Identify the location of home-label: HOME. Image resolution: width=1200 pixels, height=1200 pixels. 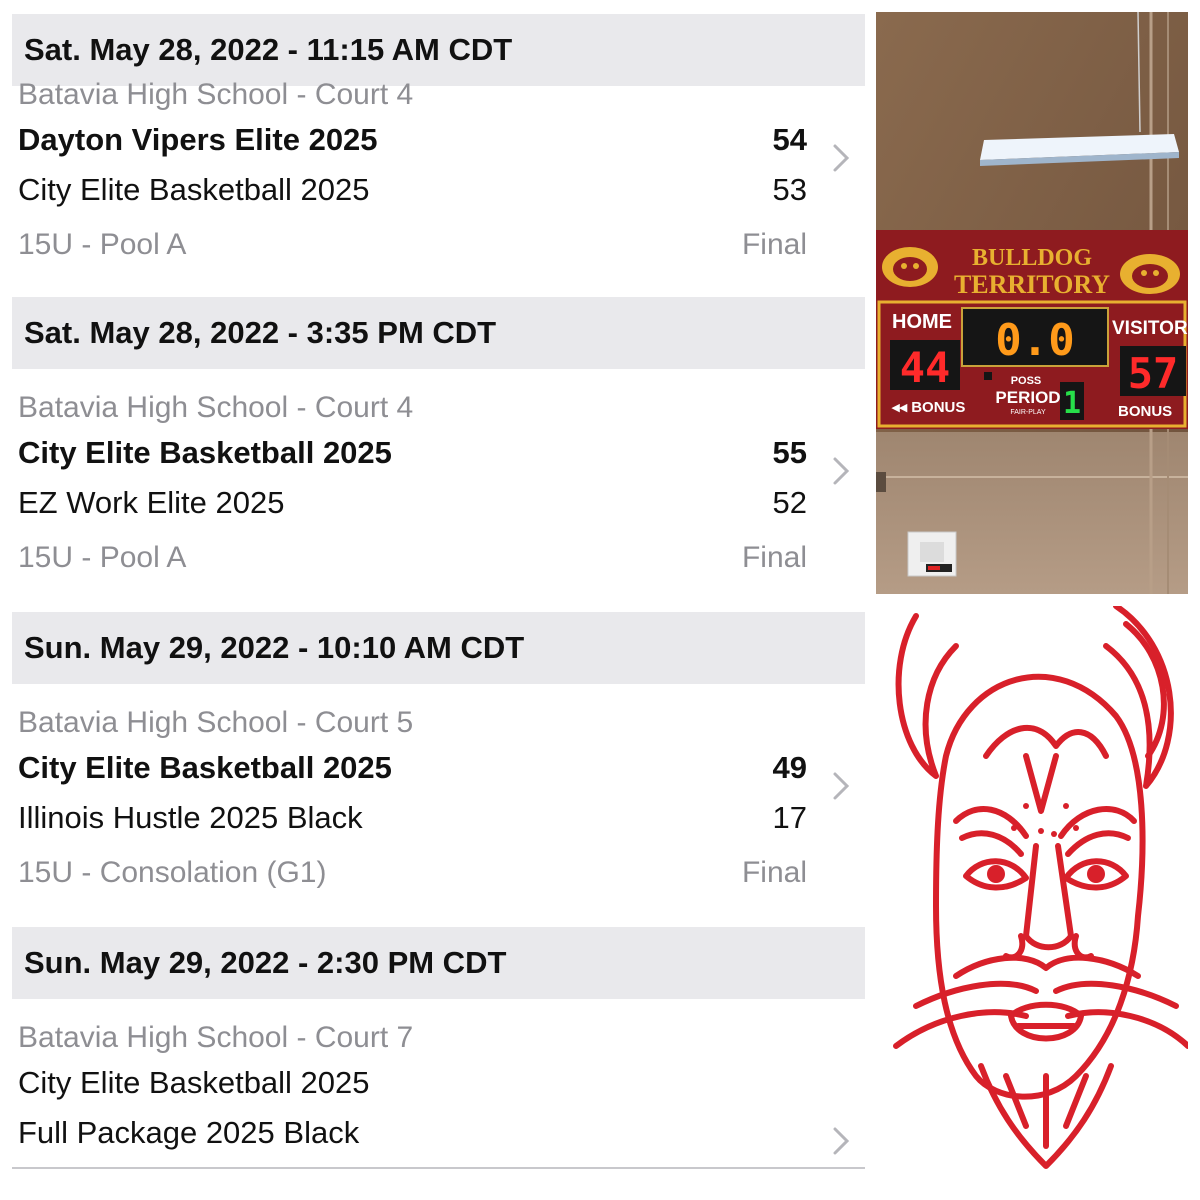
(922, 322).